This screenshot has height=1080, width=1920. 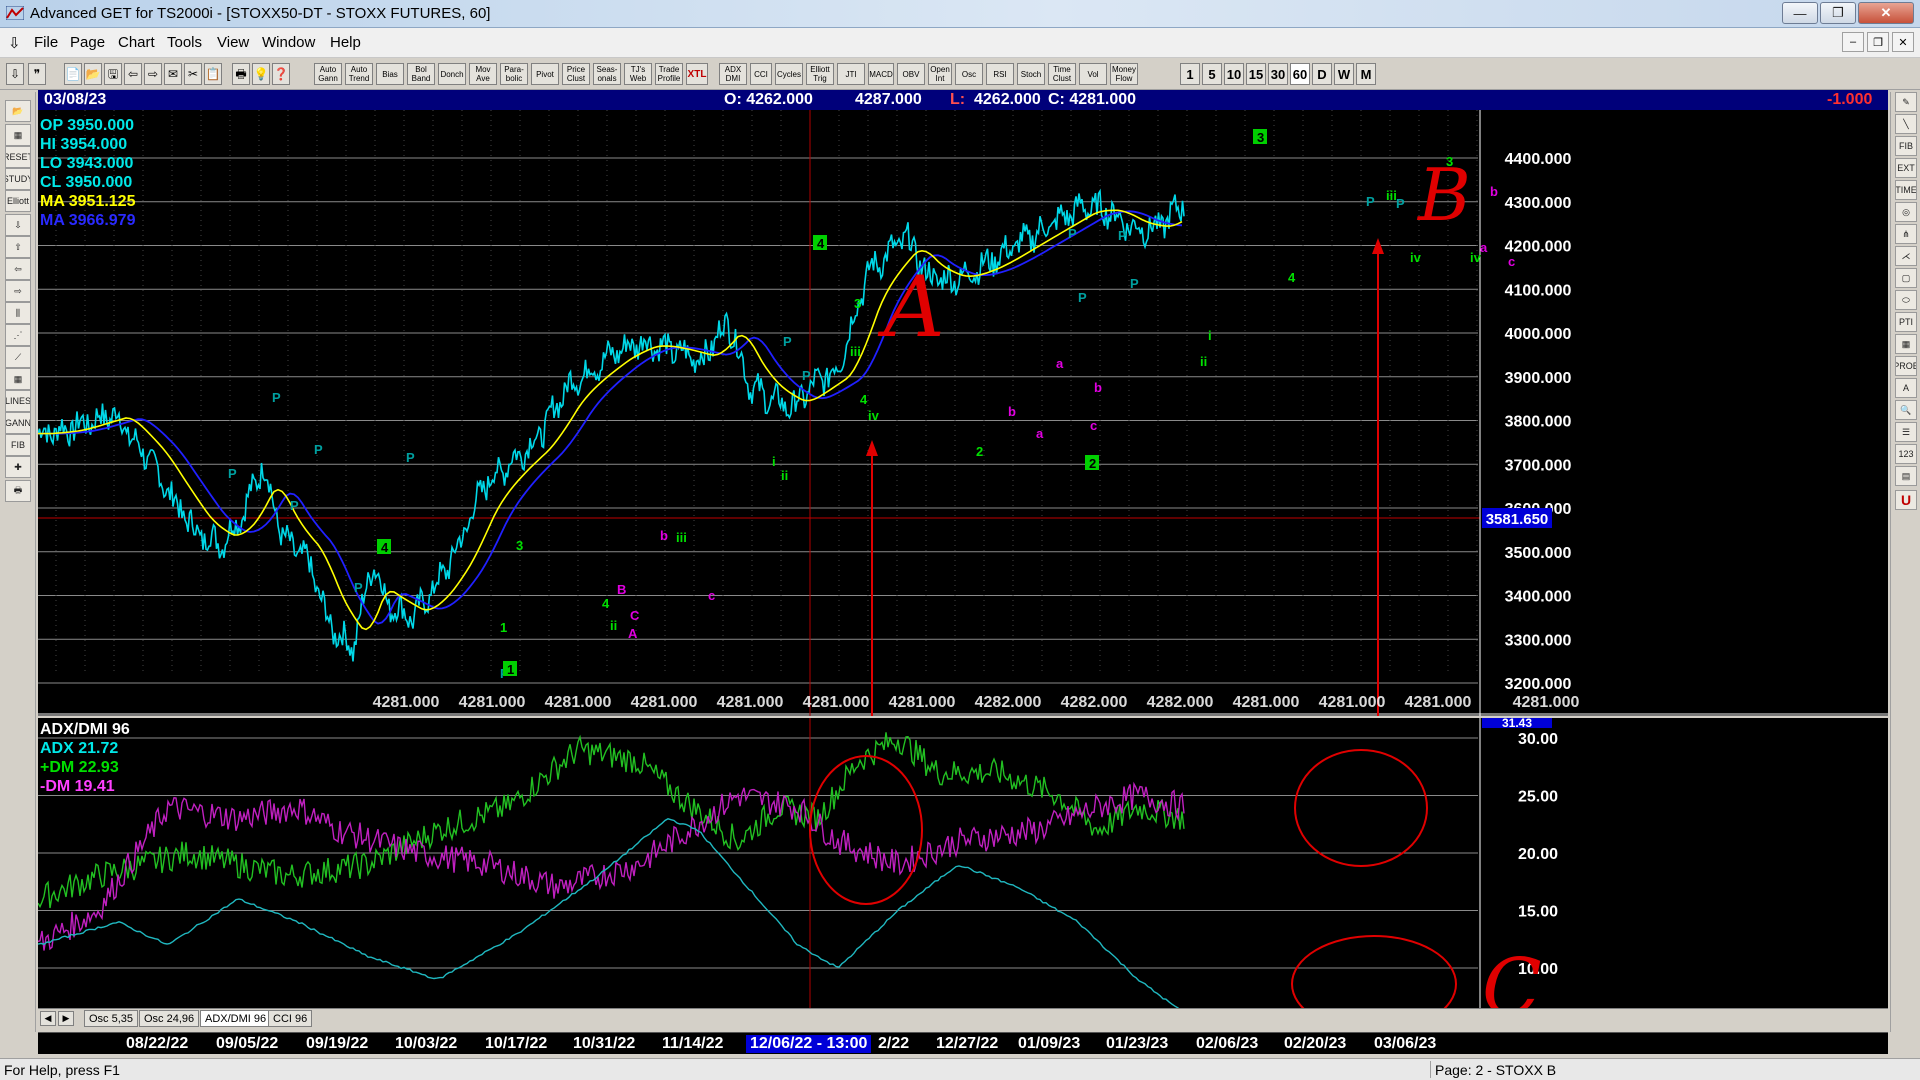 I want to click on circle-tool-icon: ◎, so click(x=1906, y=212).